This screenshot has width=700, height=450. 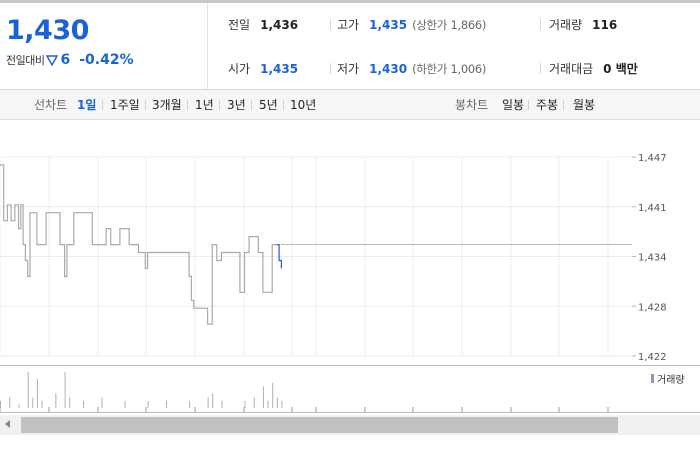 I want to click on y-tick-label: 1,441, so click(x=652, y=208).